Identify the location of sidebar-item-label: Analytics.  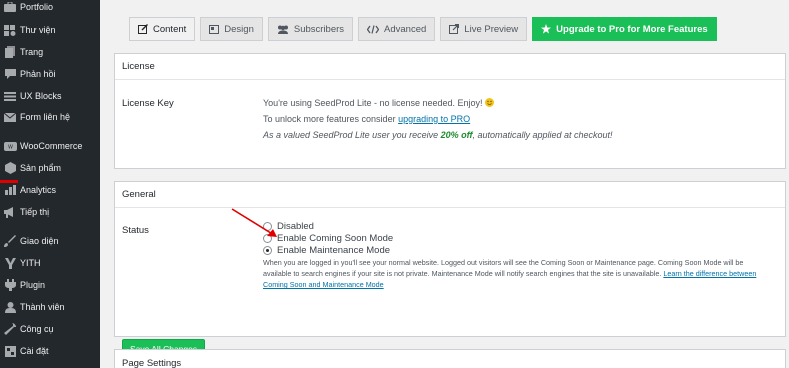
(38, 190).